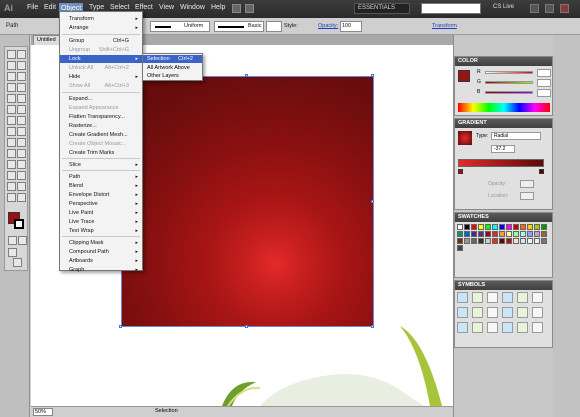  Describe the element at coordinates (101, 28) in the screenshot. I see `object-menu-item-arrange: Arrange ▸` at that location.